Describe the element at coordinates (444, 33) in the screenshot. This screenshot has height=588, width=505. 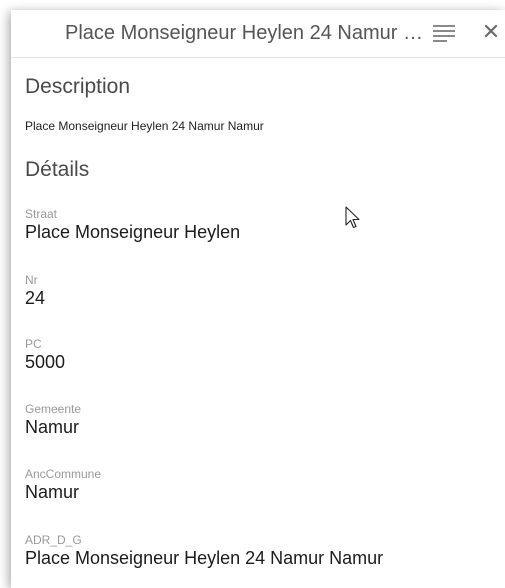
I see `hamburger-menu-icon` at that location.